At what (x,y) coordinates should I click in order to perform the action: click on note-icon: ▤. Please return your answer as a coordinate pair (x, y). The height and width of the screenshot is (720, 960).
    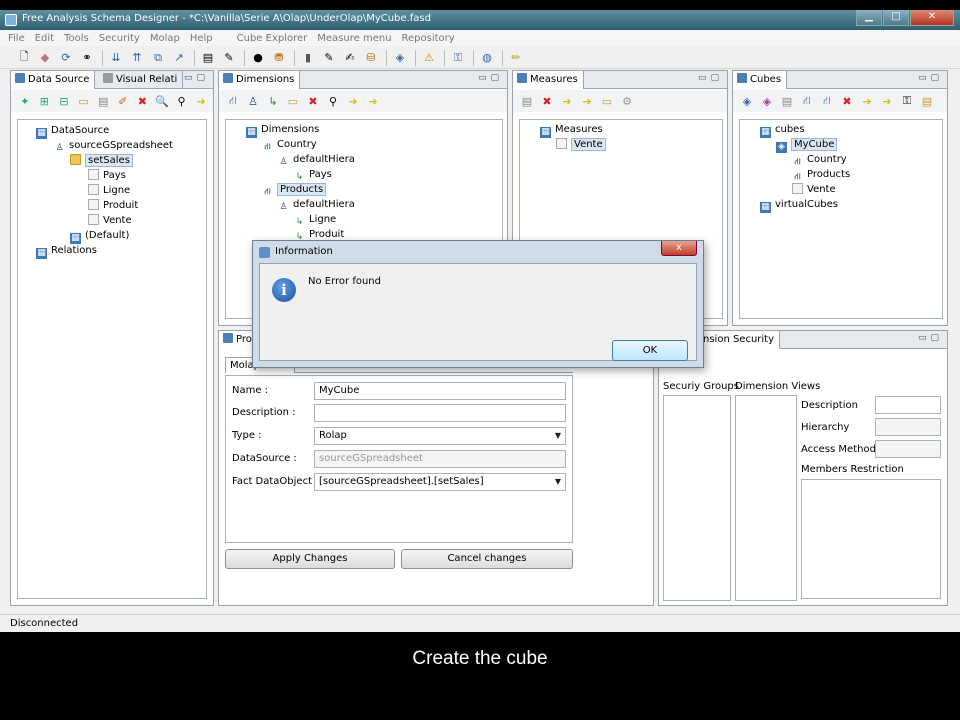
    Looking at the image, I should click on (927, 101).